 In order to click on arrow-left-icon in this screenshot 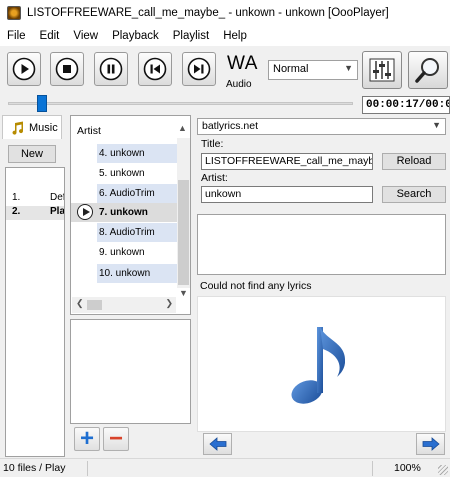, I will do `click(217, 444)`.